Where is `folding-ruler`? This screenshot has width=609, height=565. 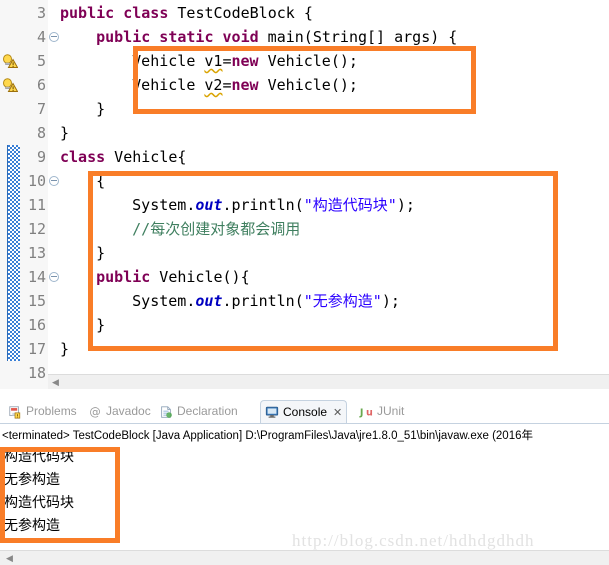
folding-ruler is located at coordinates (54, 194).